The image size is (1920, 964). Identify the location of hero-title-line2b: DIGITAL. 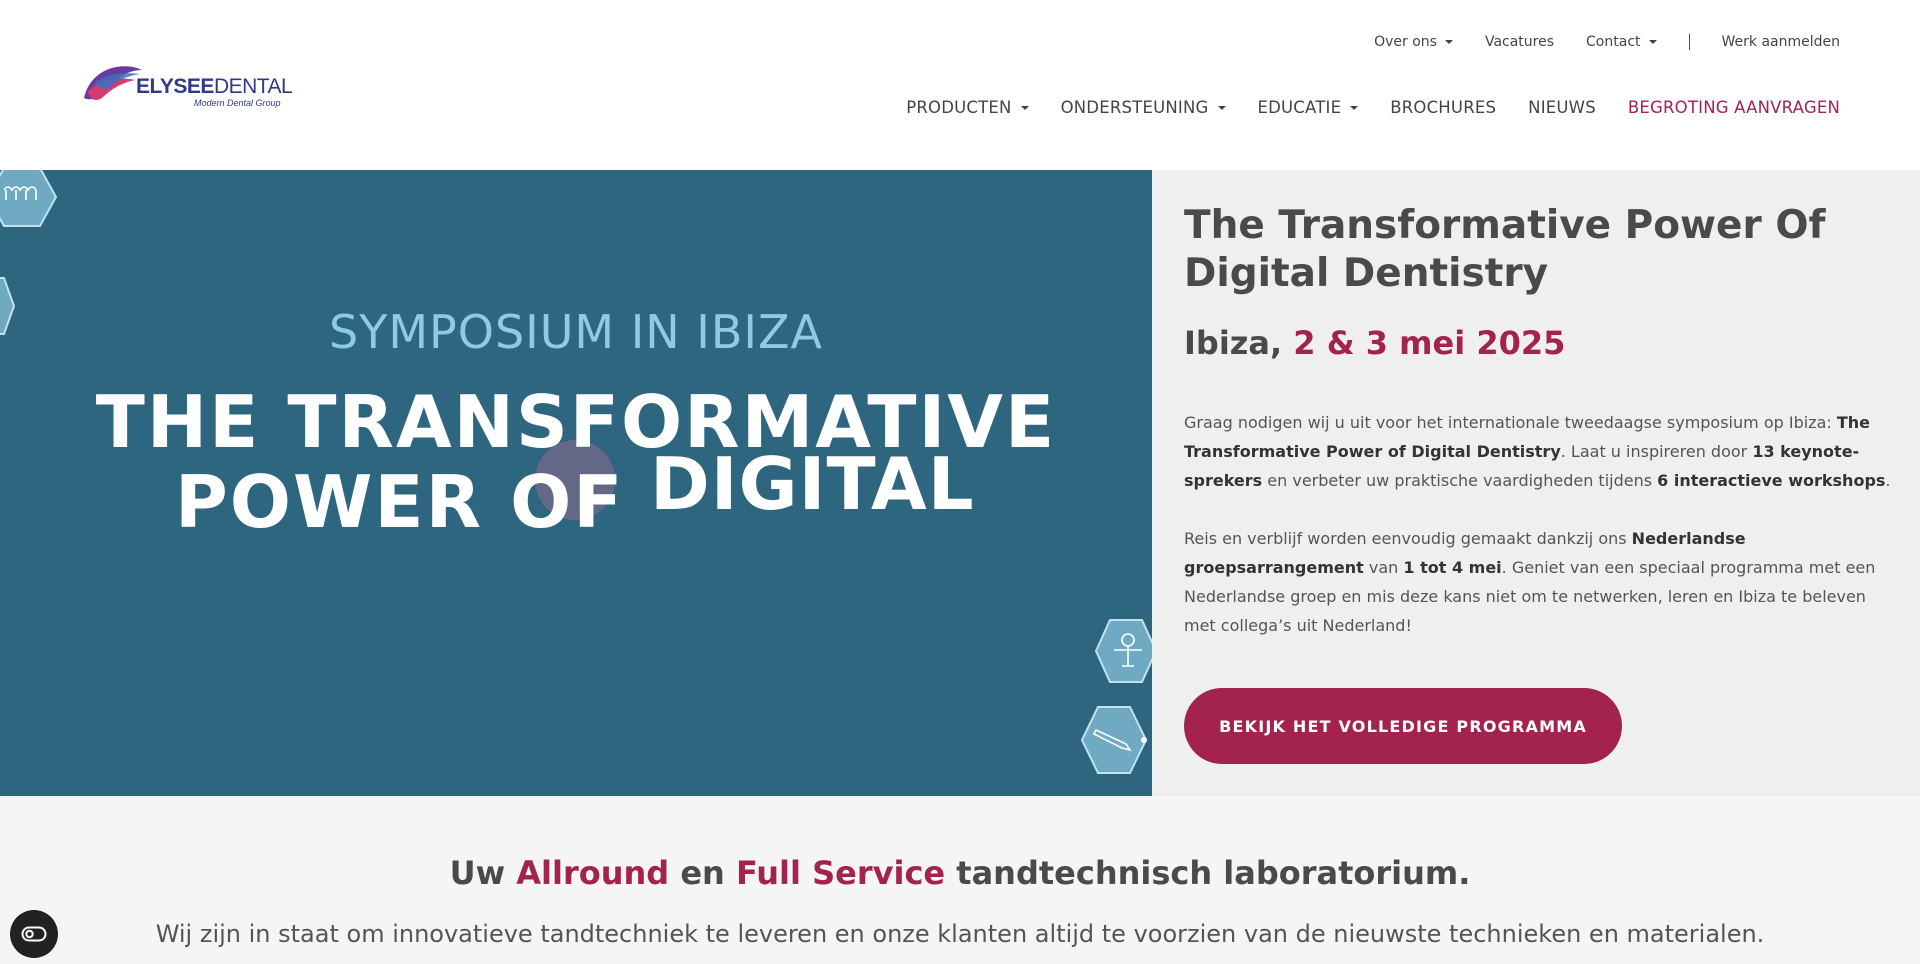
(812, 484).